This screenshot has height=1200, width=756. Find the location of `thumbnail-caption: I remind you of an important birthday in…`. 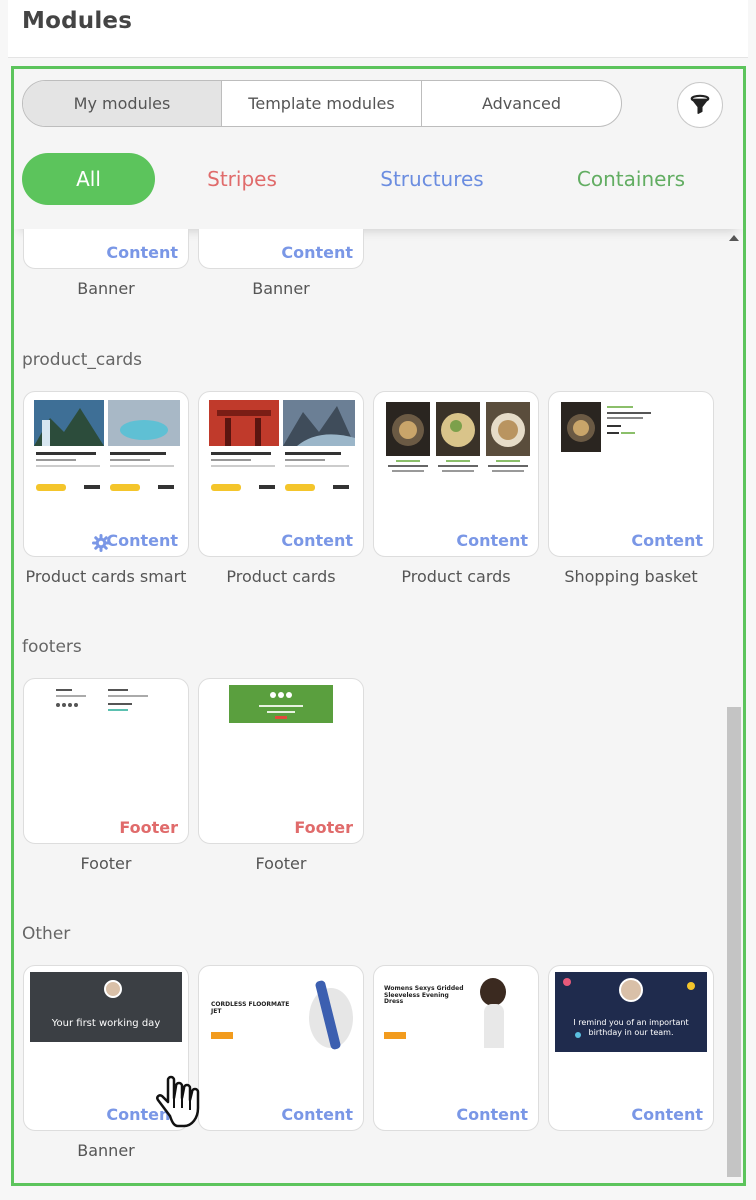

thumbnail-caption: I remind you of an important birthday in… is located at coordinates (631, 1027).